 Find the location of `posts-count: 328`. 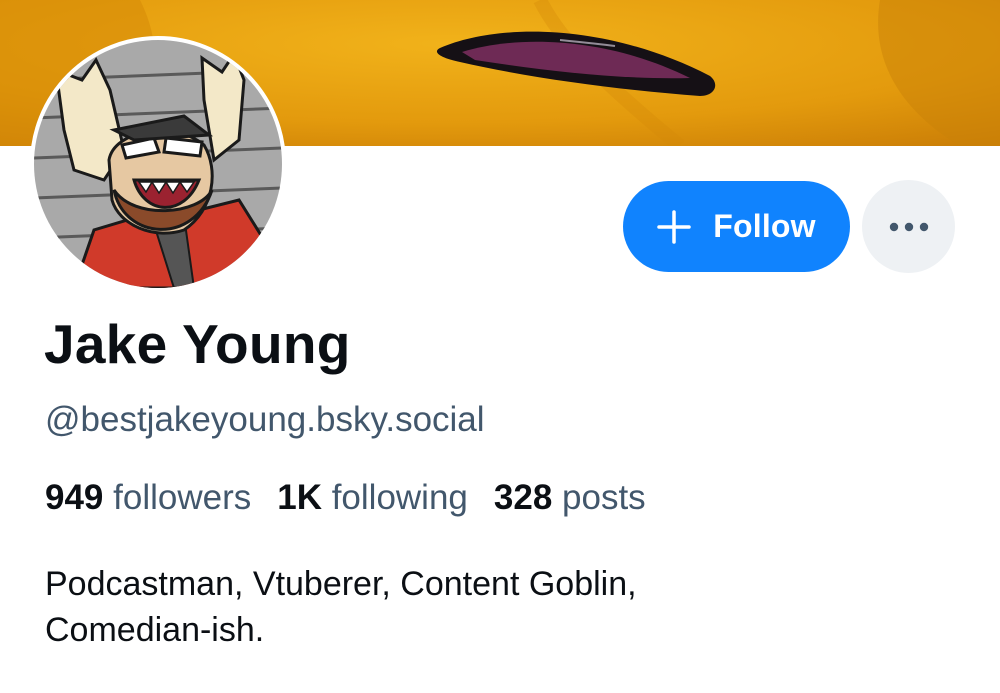

posts-count: 328 is located at coordinates (528, 497).